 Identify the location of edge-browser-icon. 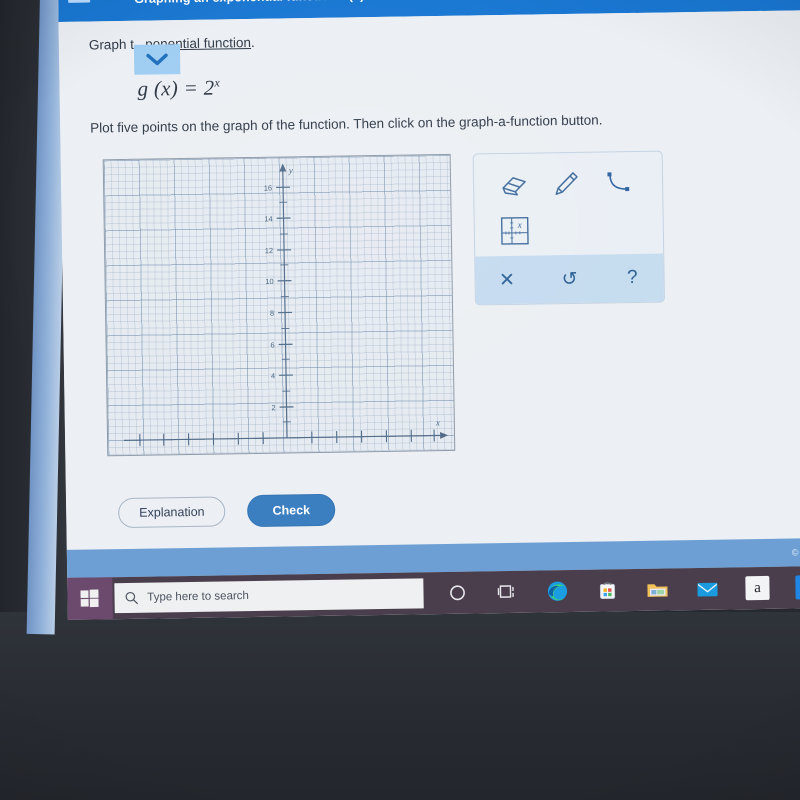
(557, 591).